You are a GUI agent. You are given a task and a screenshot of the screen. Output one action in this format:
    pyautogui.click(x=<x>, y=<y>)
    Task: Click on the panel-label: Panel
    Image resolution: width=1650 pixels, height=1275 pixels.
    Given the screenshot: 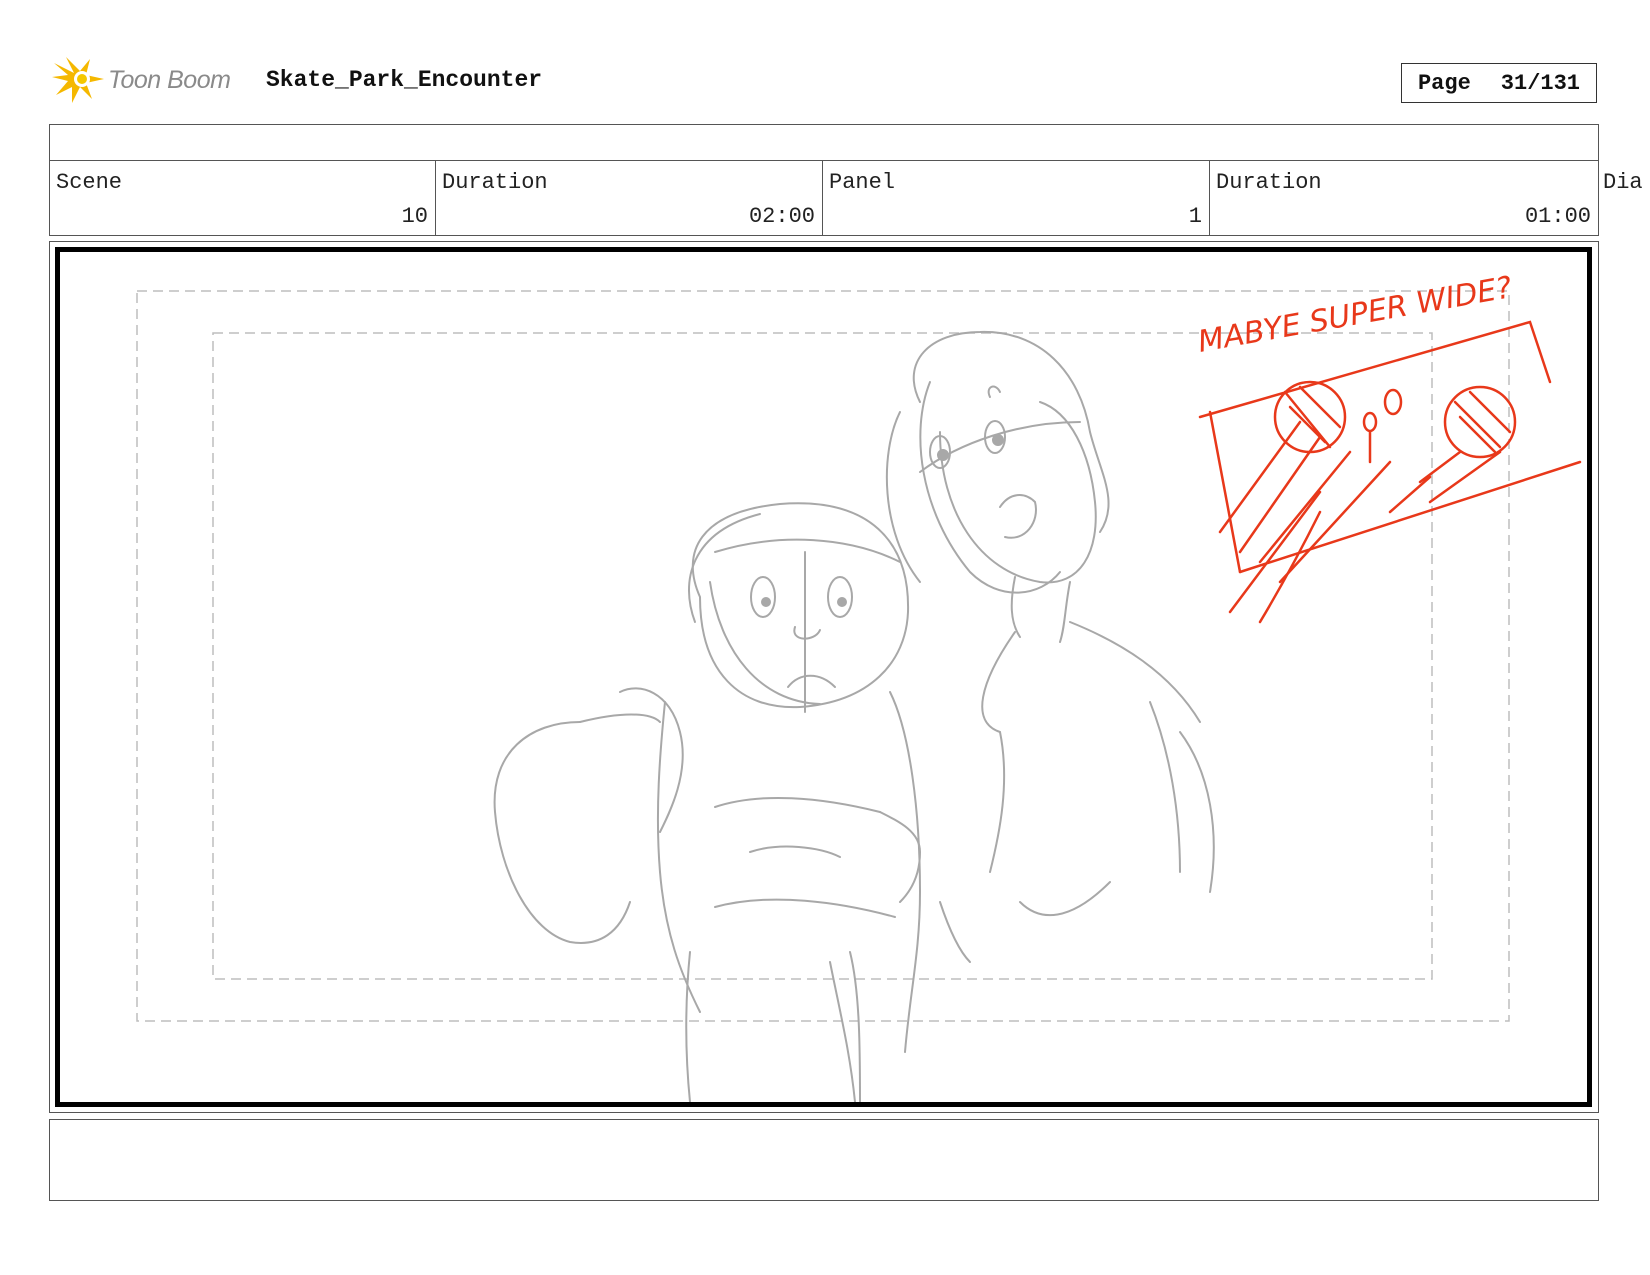 What is the action you would take?
    pyautogui.click(x=862, y=182)
    